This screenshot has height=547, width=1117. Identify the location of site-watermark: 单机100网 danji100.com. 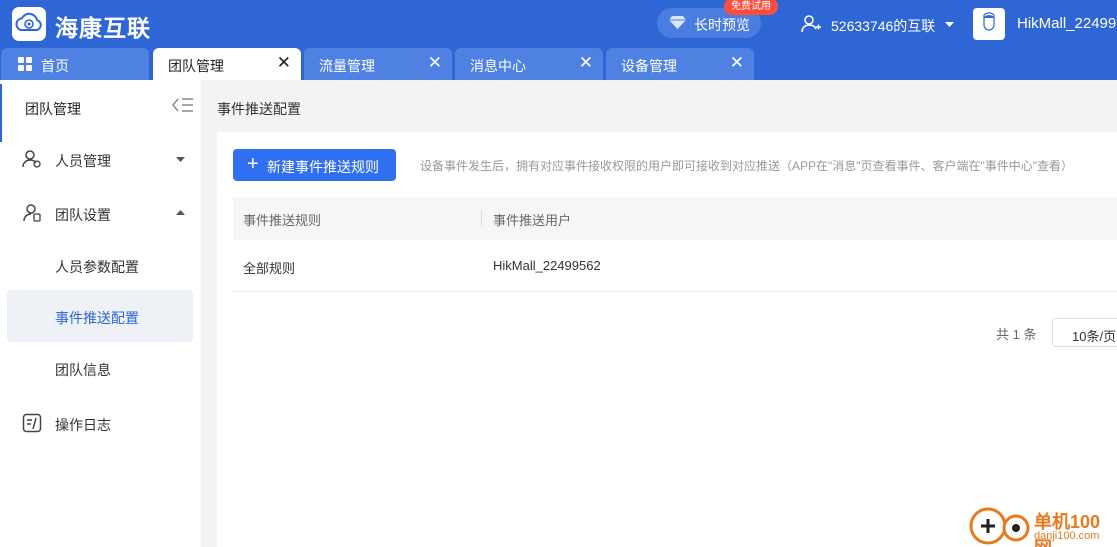
(1041, 526).